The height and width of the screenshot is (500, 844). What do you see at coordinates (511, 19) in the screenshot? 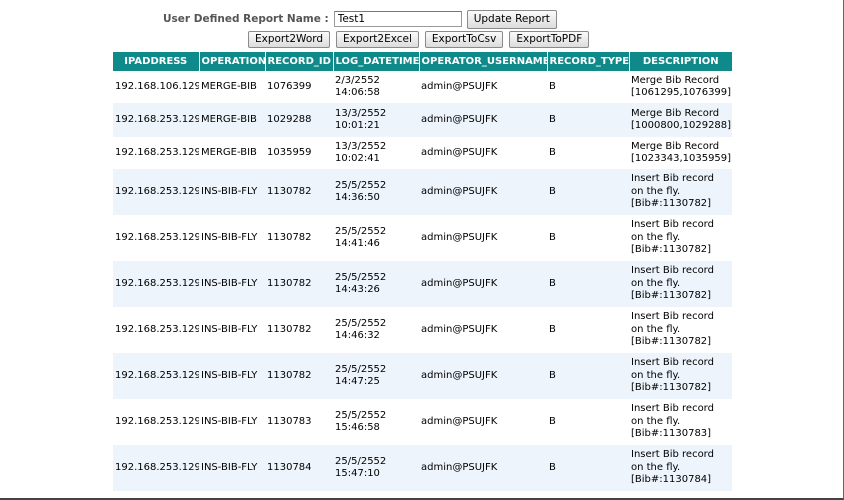
I see `update-report-button: Update Report` at bounding box center [511, 19].